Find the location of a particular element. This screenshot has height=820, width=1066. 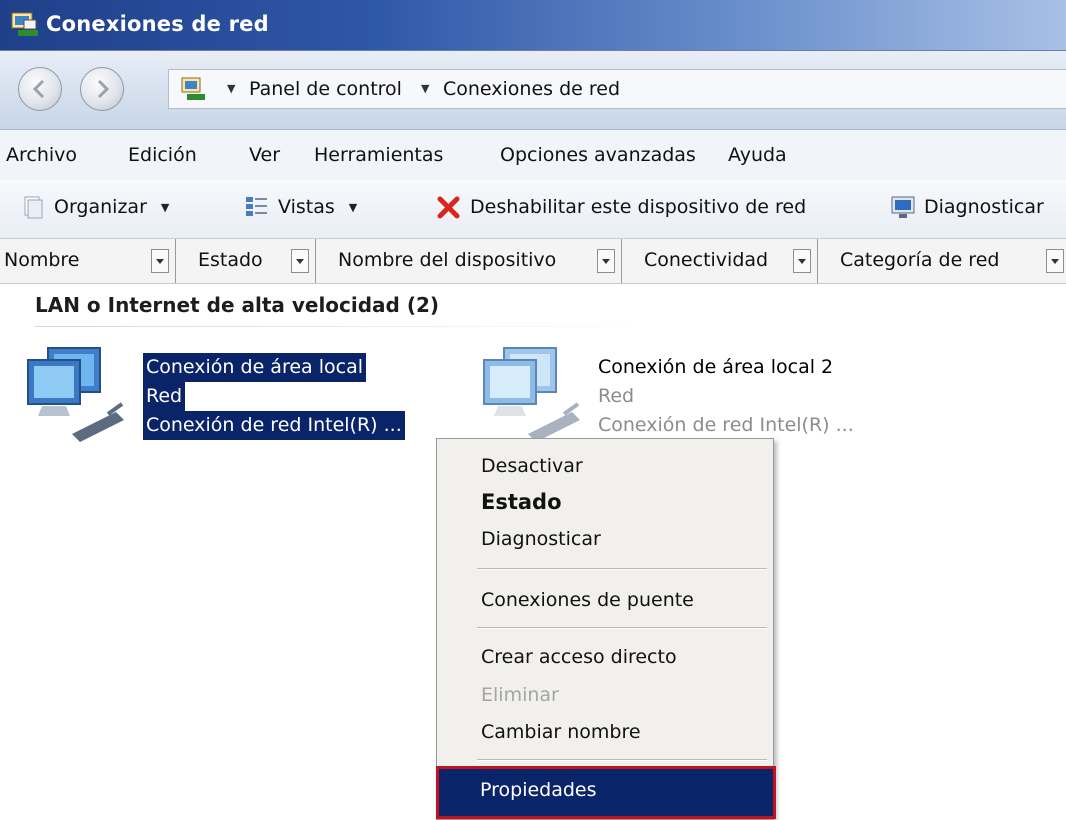

menu-item-create-shortcut: Crear acceso directo is located at coordinates (579, 657).